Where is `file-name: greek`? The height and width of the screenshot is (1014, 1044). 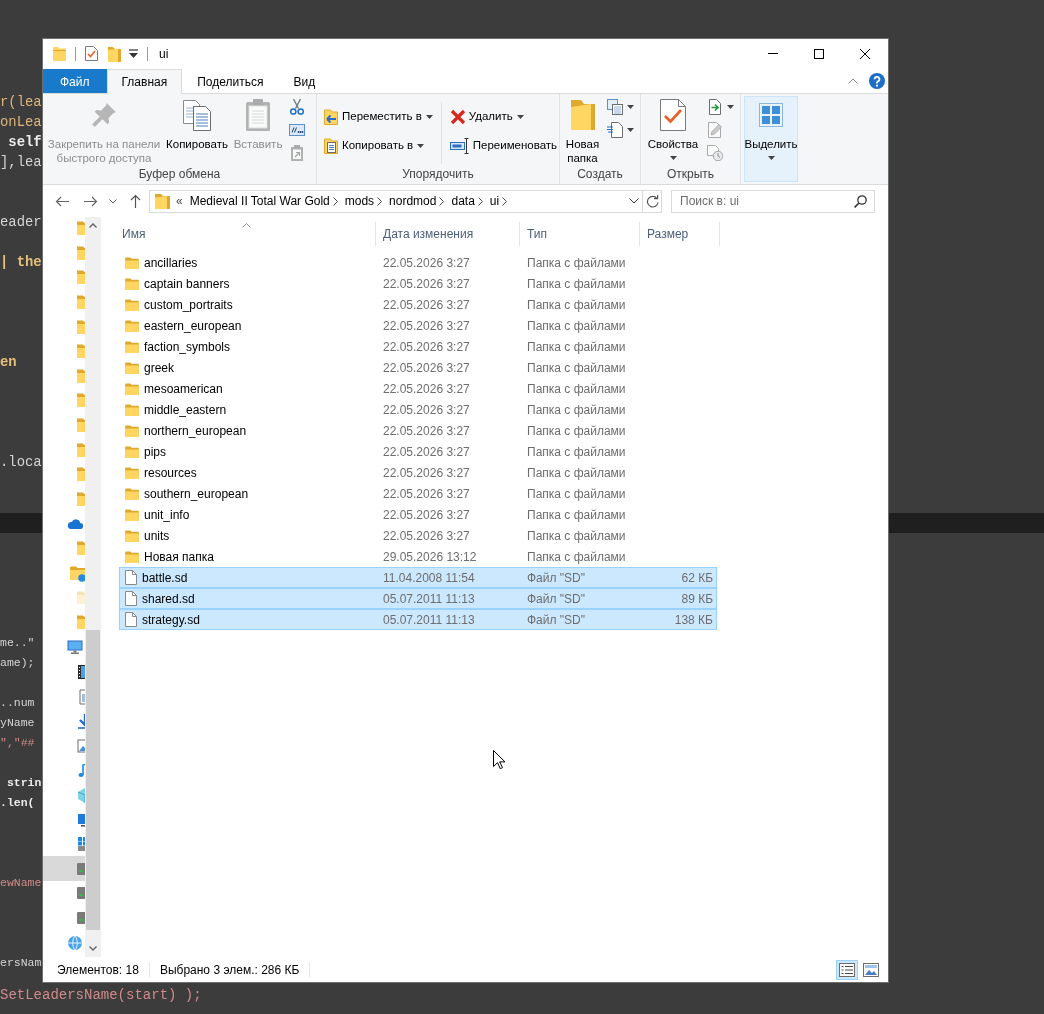
file-name: greek is located at coordinates (159, 368).